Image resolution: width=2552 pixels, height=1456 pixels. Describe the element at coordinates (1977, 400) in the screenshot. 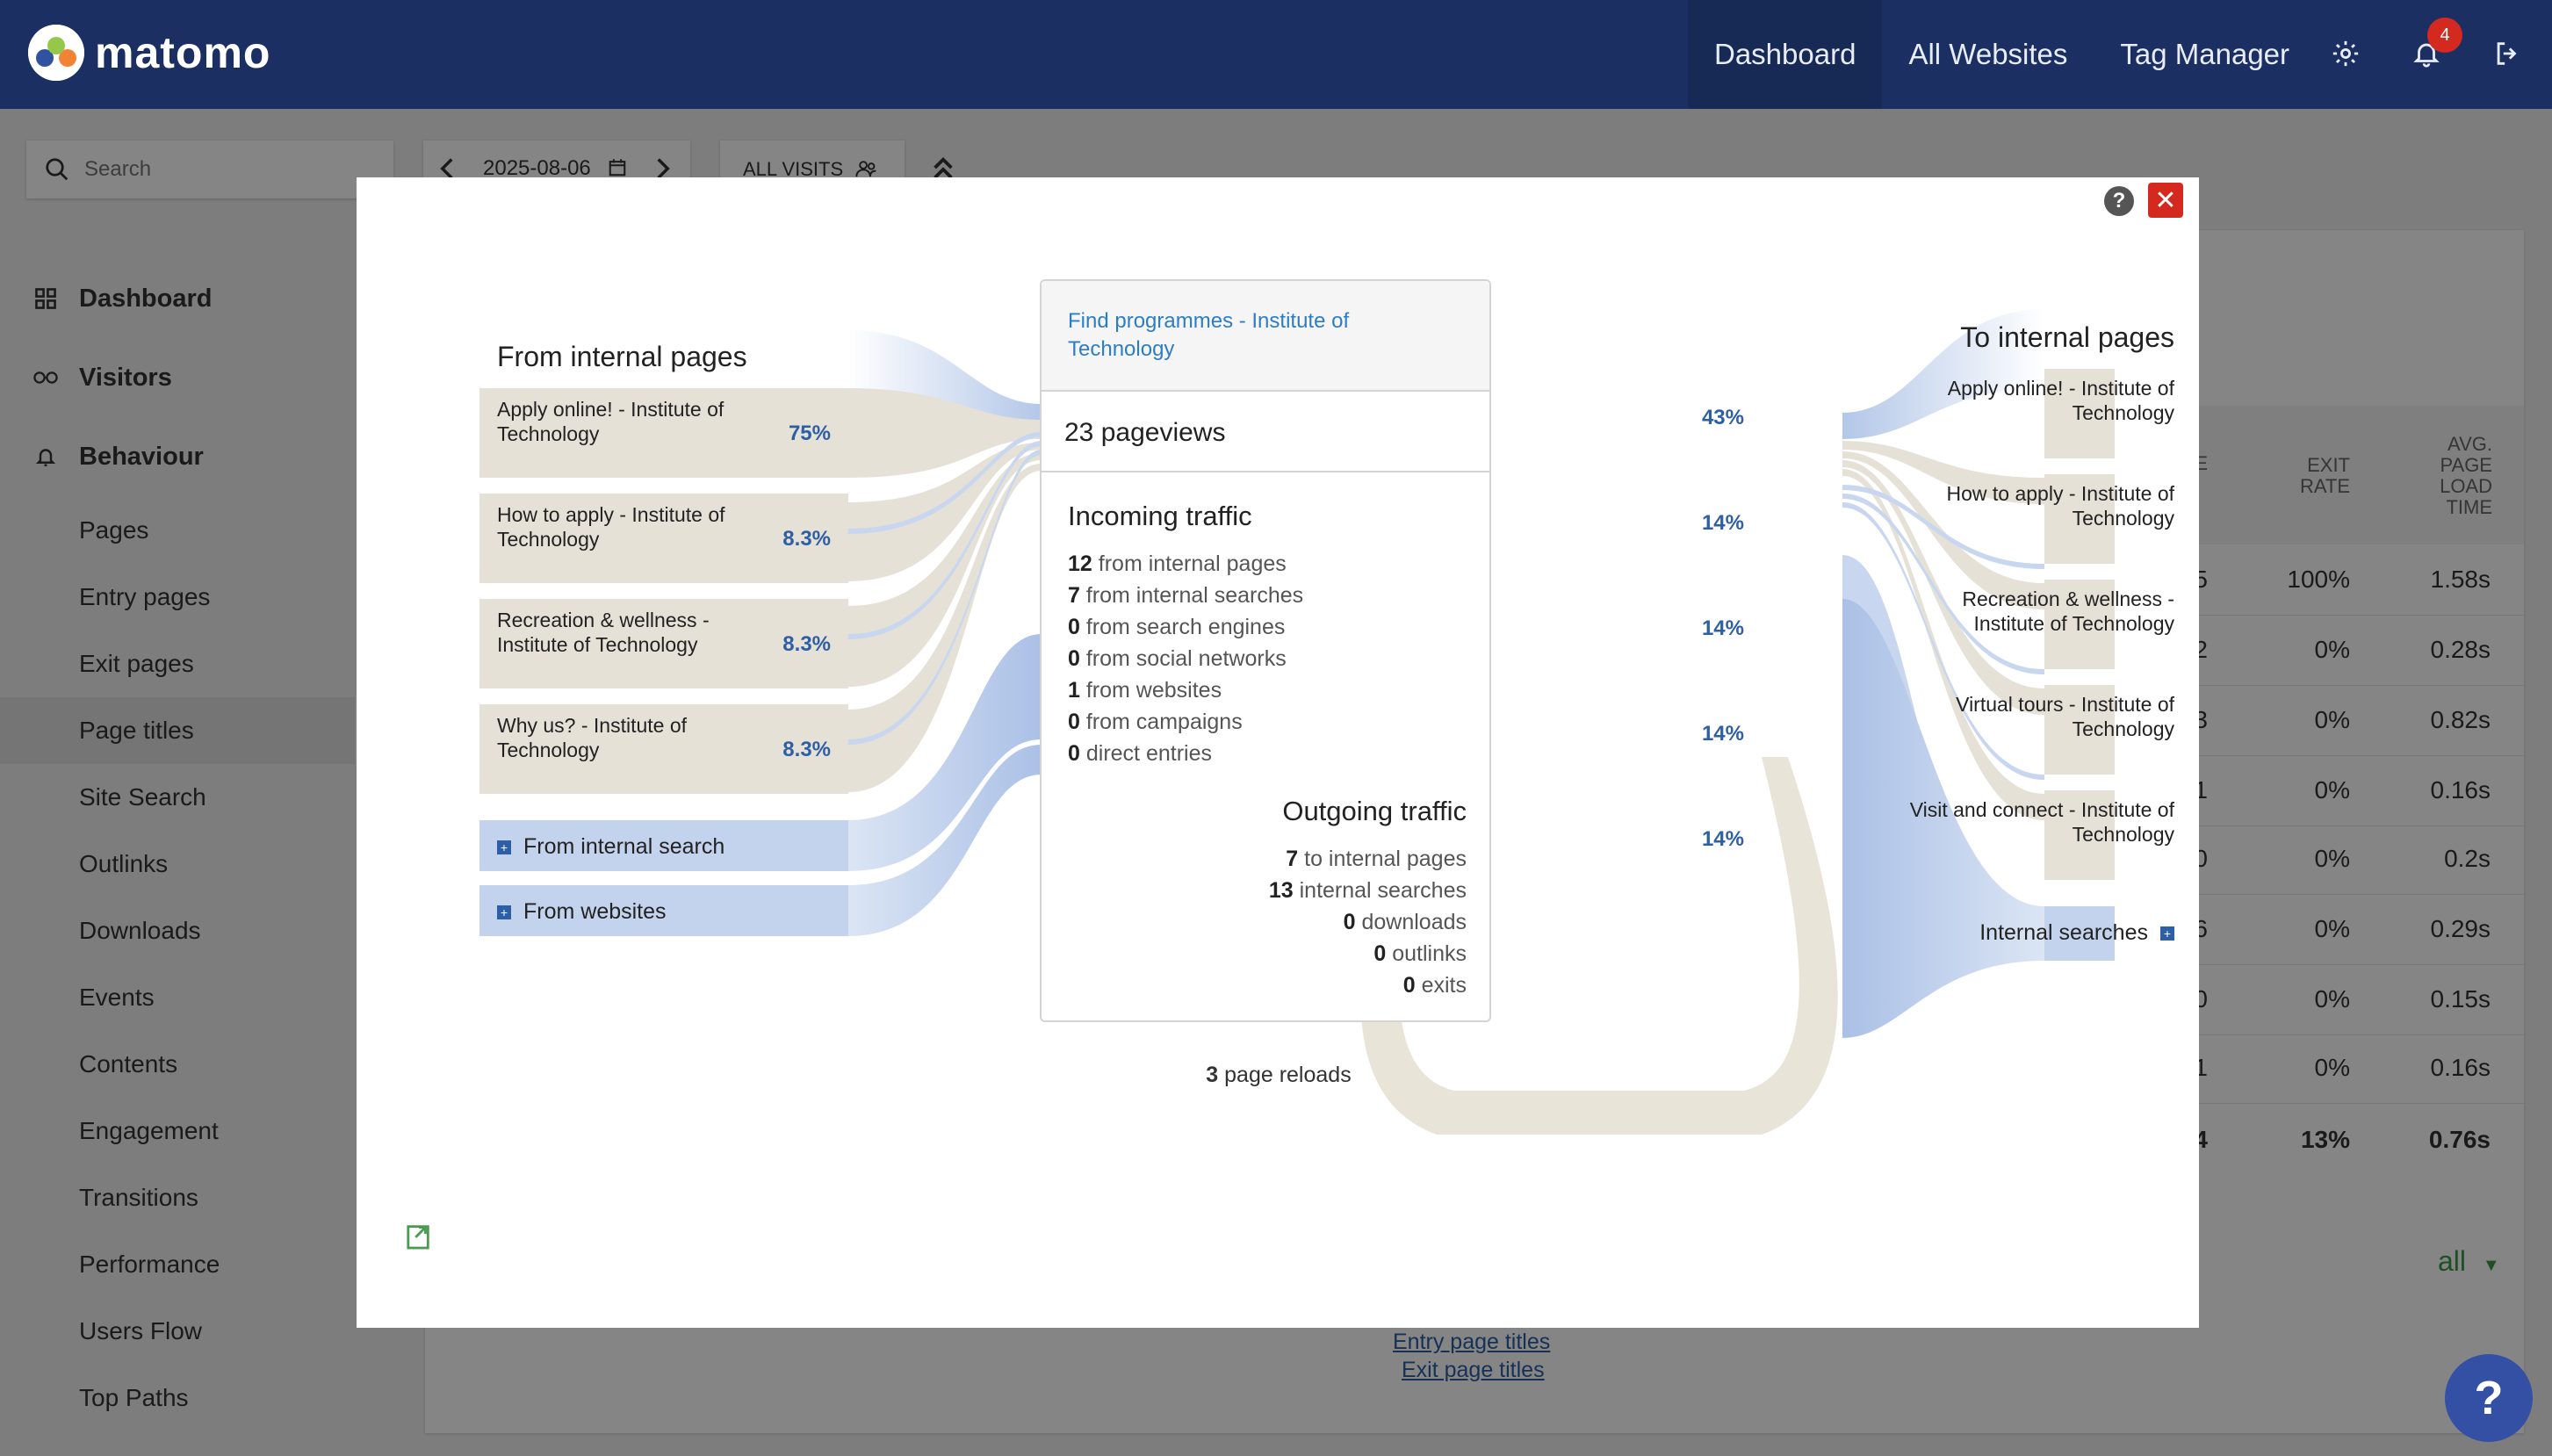

I see `right-page-item: Apply online! - Institute of Technology` at that location.